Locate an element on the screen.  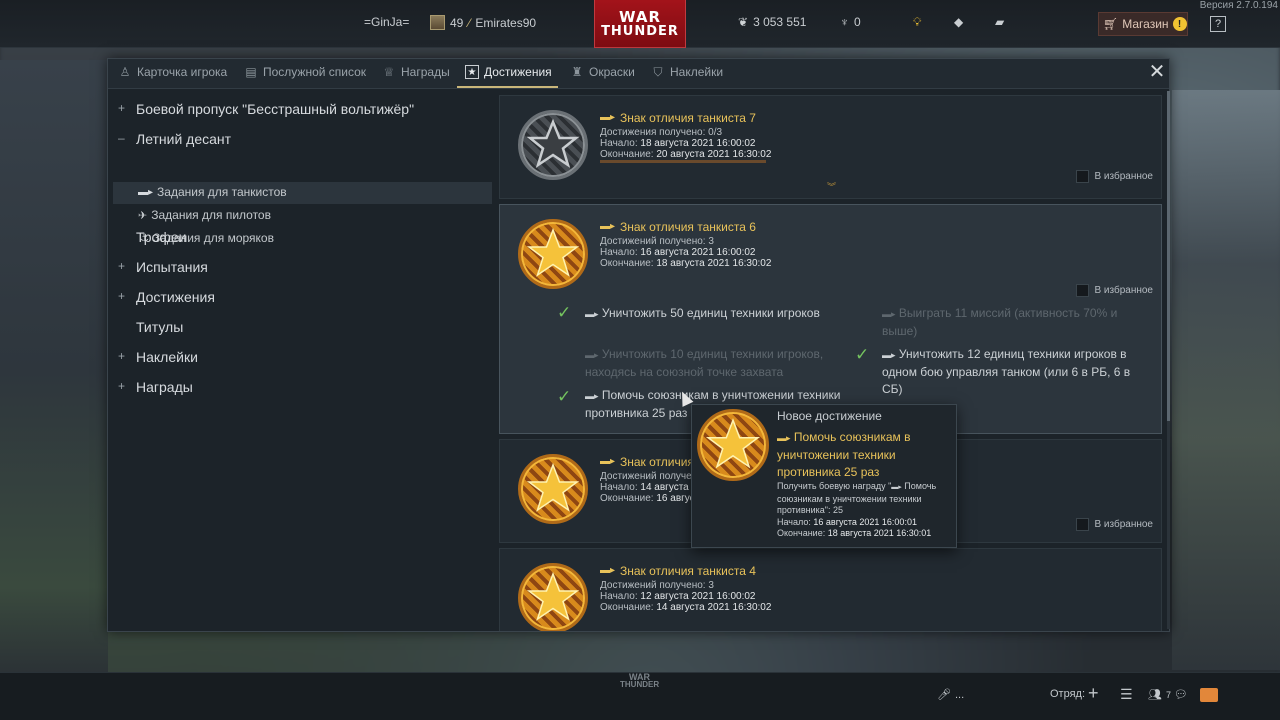
card-title: ▬▸ Знак отличия танкиста 4 is located at coordinates (678, 571).